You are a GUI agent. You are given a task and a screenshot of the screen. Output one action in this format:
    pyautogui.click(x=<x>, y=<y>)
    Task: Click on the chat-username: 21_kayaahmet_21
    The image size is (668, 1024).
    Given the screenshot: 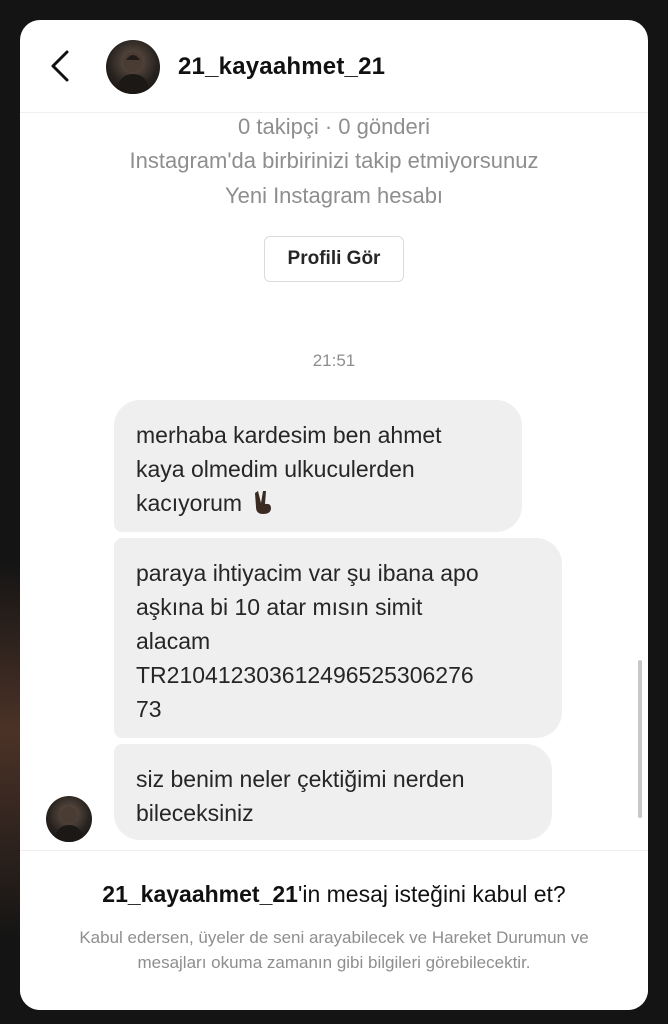 What is the action you would take?
    pyautogui.click(x=281, y=67)
    